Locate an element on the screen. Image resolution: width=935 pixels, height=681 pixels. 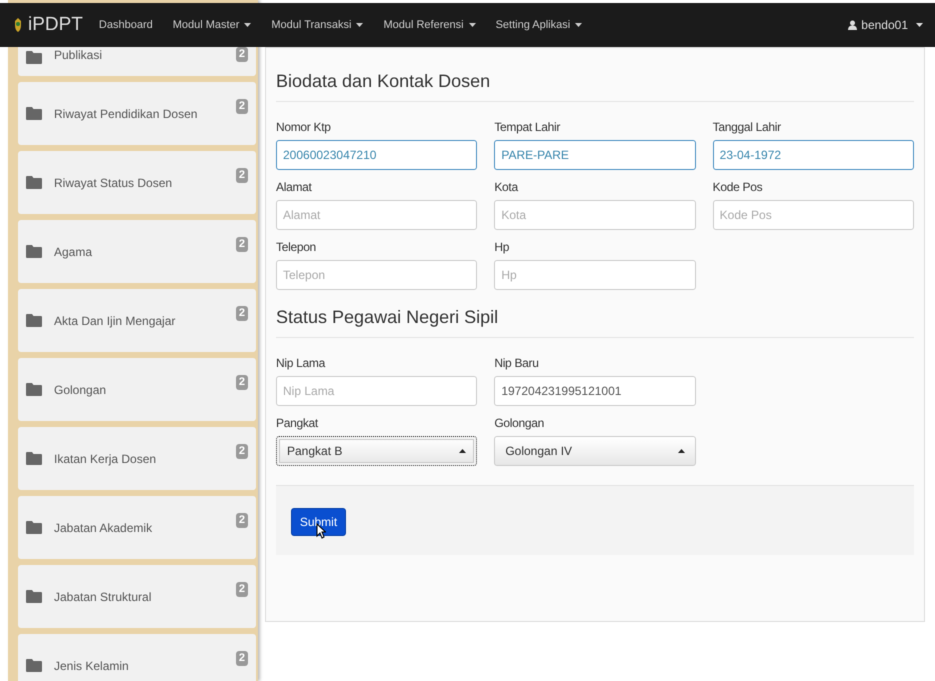
field-label: Golongan is located at coordinates (519, 423).